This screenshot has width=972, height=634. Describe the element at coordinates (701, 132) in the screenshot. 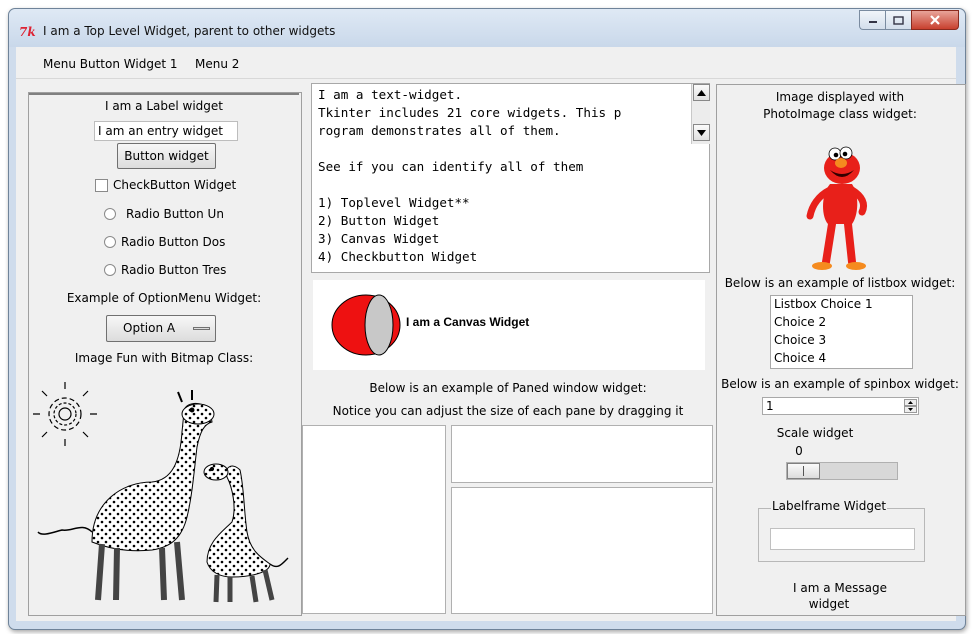

I see `scroll-down-arrow-icon` at that location.